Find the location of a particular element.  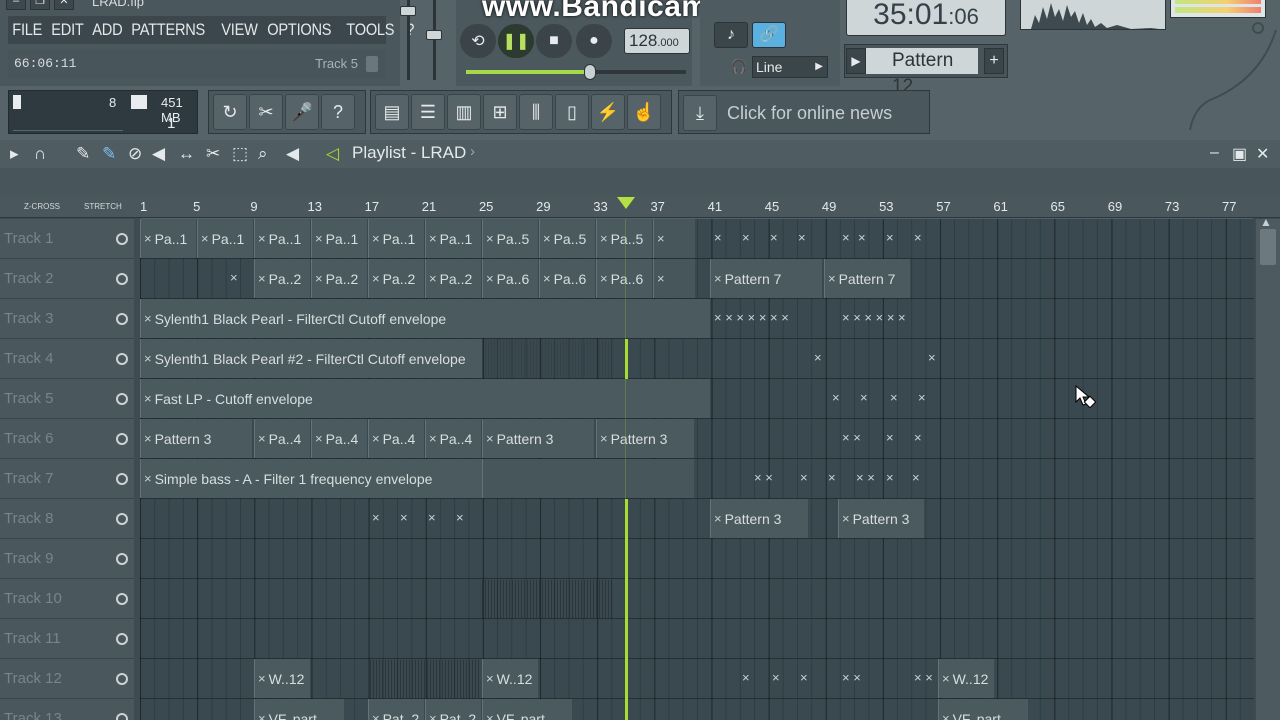

track-header: Track 7 is located at coordinates (67, 479).